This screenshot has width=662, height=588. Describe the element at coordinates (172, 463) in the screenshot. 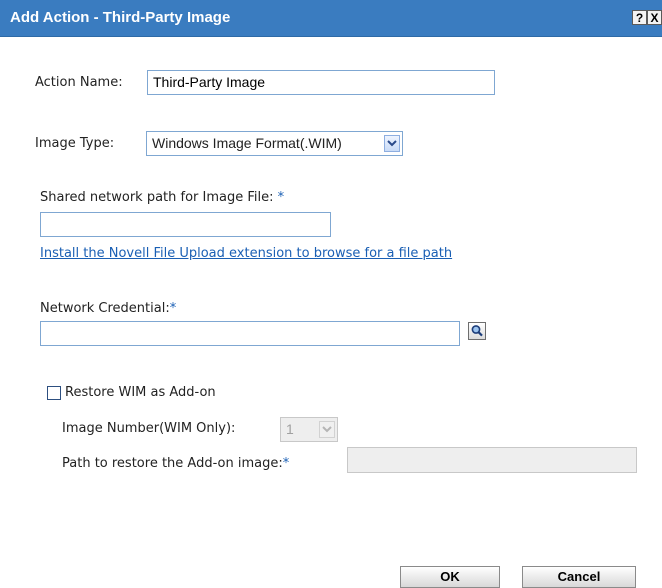

I see `addon-path-label-text: Path to restore the Add-on image:` at that location.